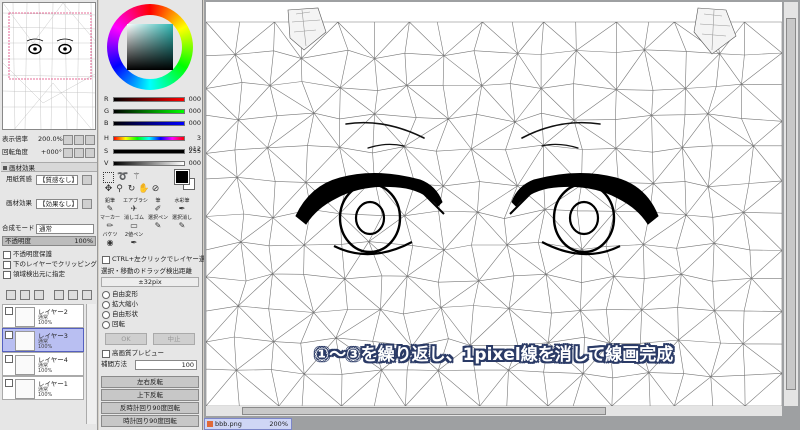  I want to click on transform-ok-button: OK, so click(126, 339).